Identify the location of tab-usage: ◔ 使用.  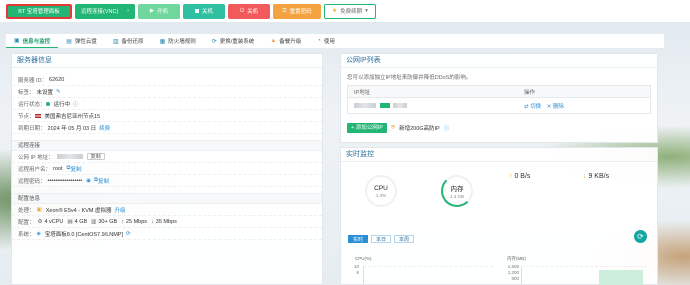
(326, 41).